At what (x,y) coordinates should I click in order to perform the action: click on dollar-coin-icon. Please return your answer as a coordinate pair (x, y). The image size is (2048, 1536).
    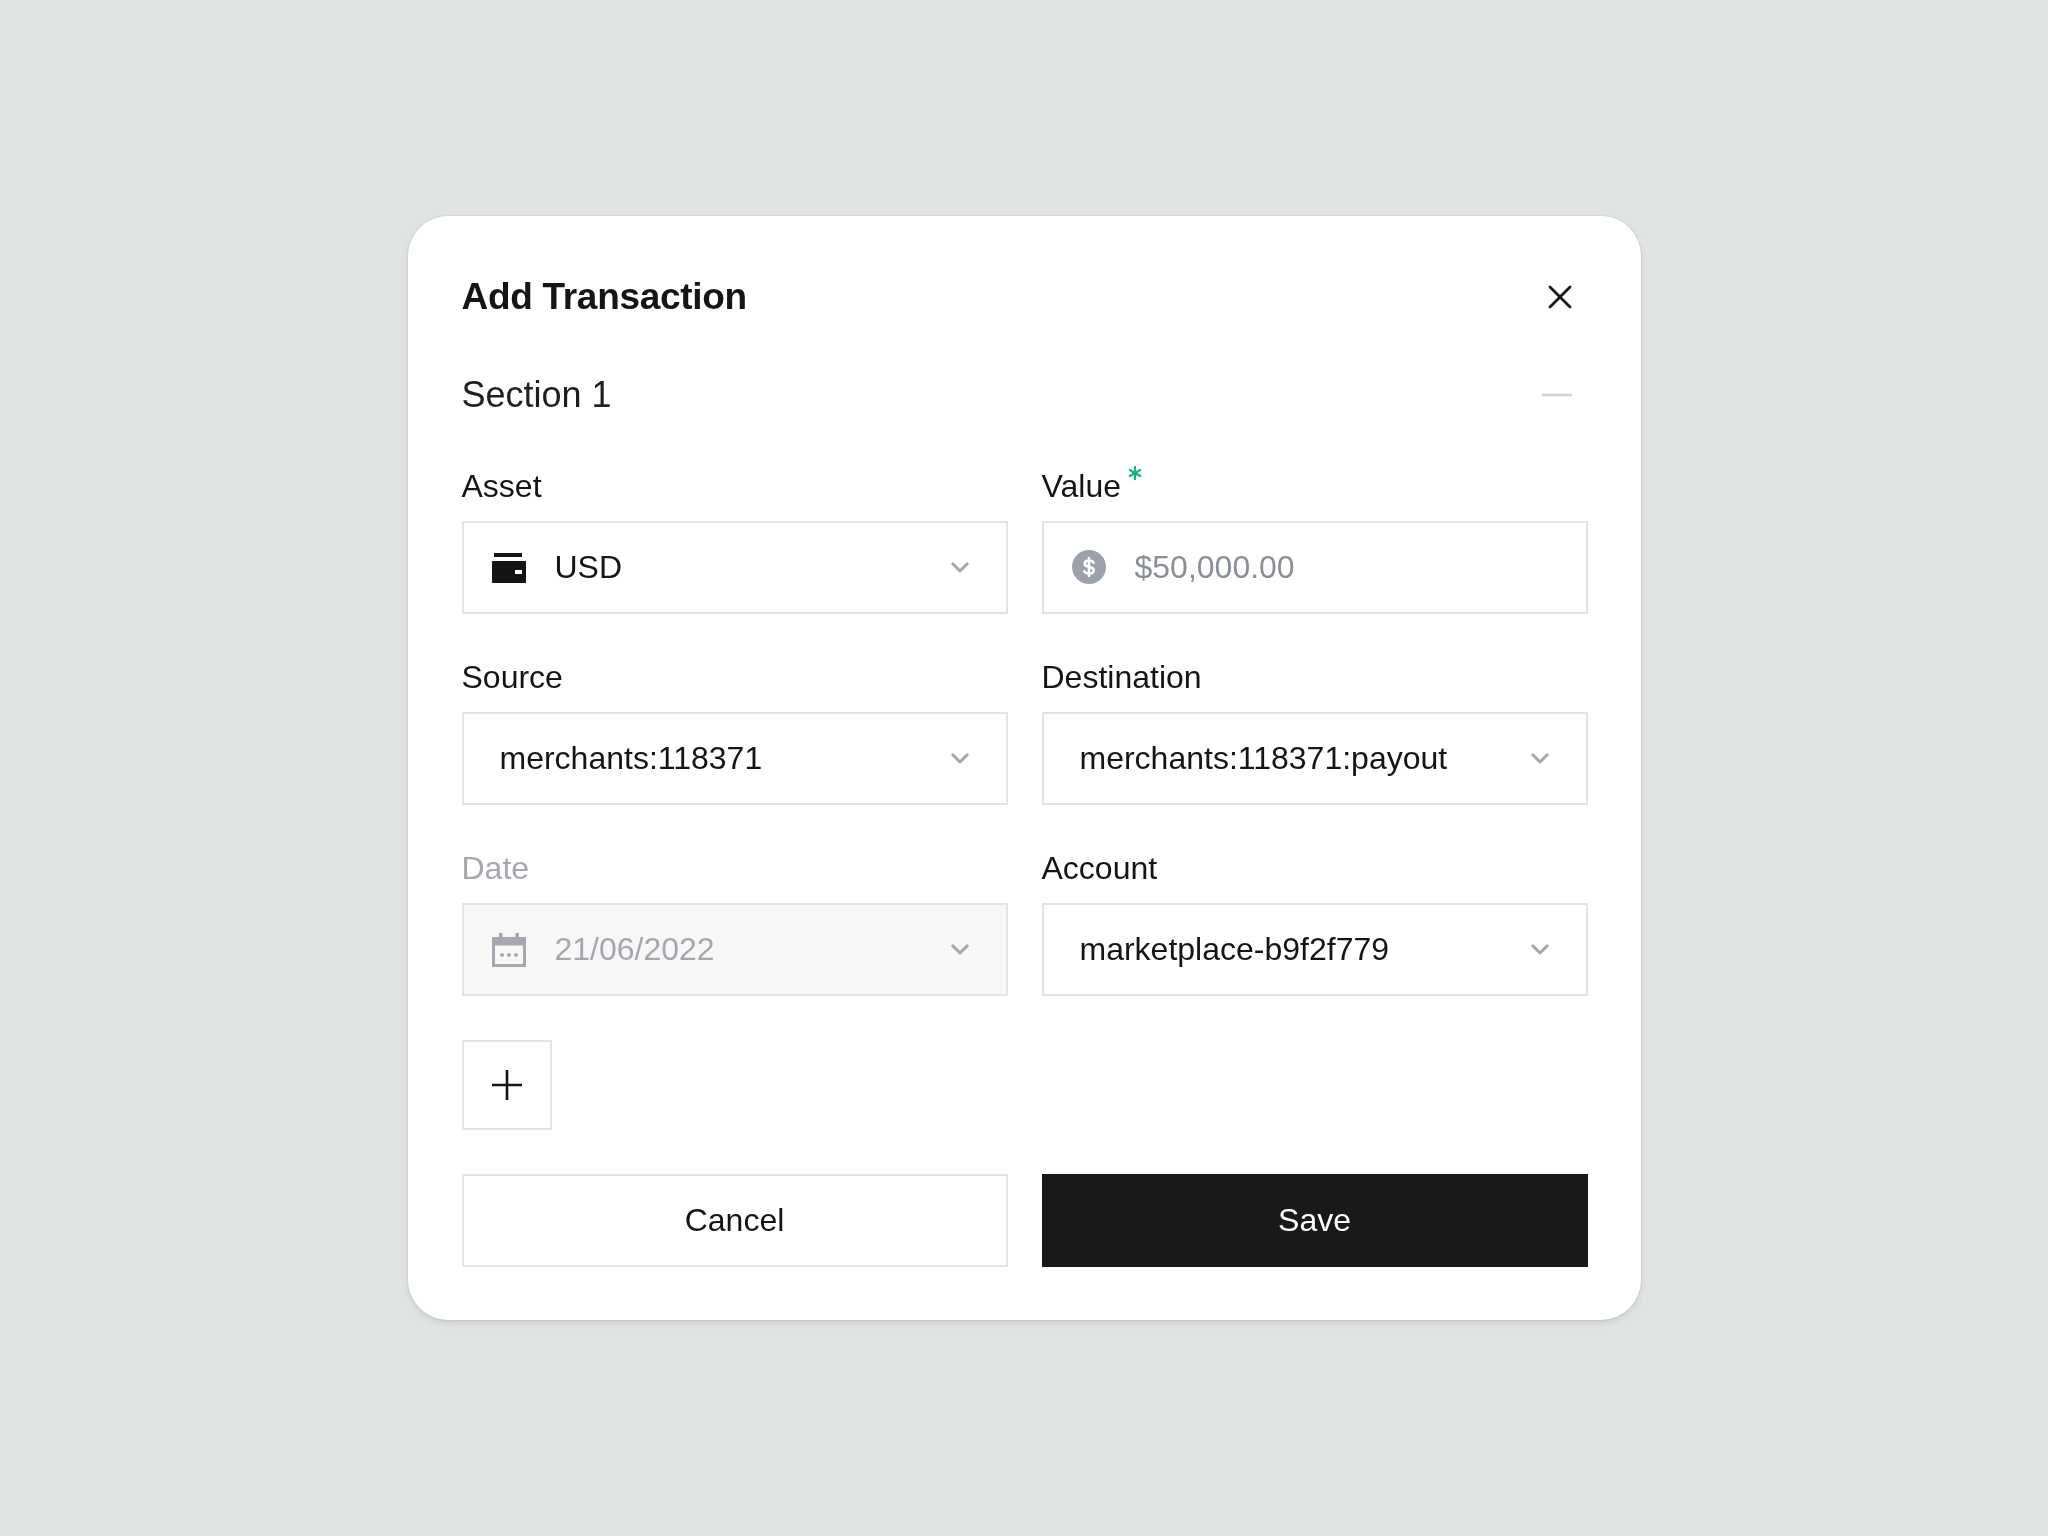
    Looking at the image, I should click on (1088, 567).